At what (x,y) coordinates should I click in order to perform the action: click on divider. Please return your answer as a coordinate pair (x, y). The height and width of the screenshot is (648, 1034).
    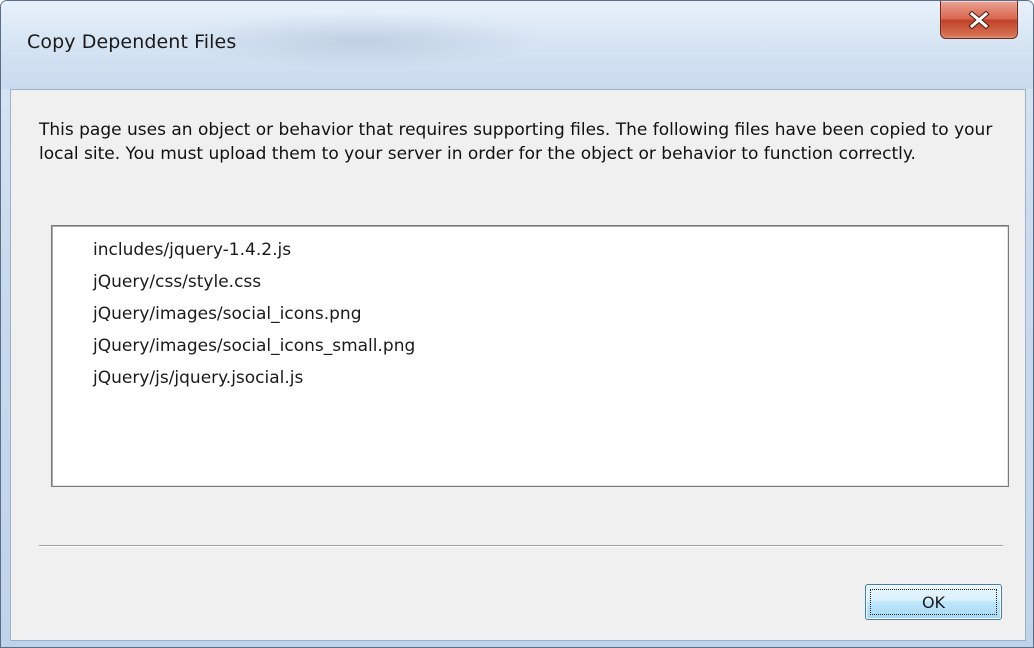
    Looking at the image, I should click on (521, 546).